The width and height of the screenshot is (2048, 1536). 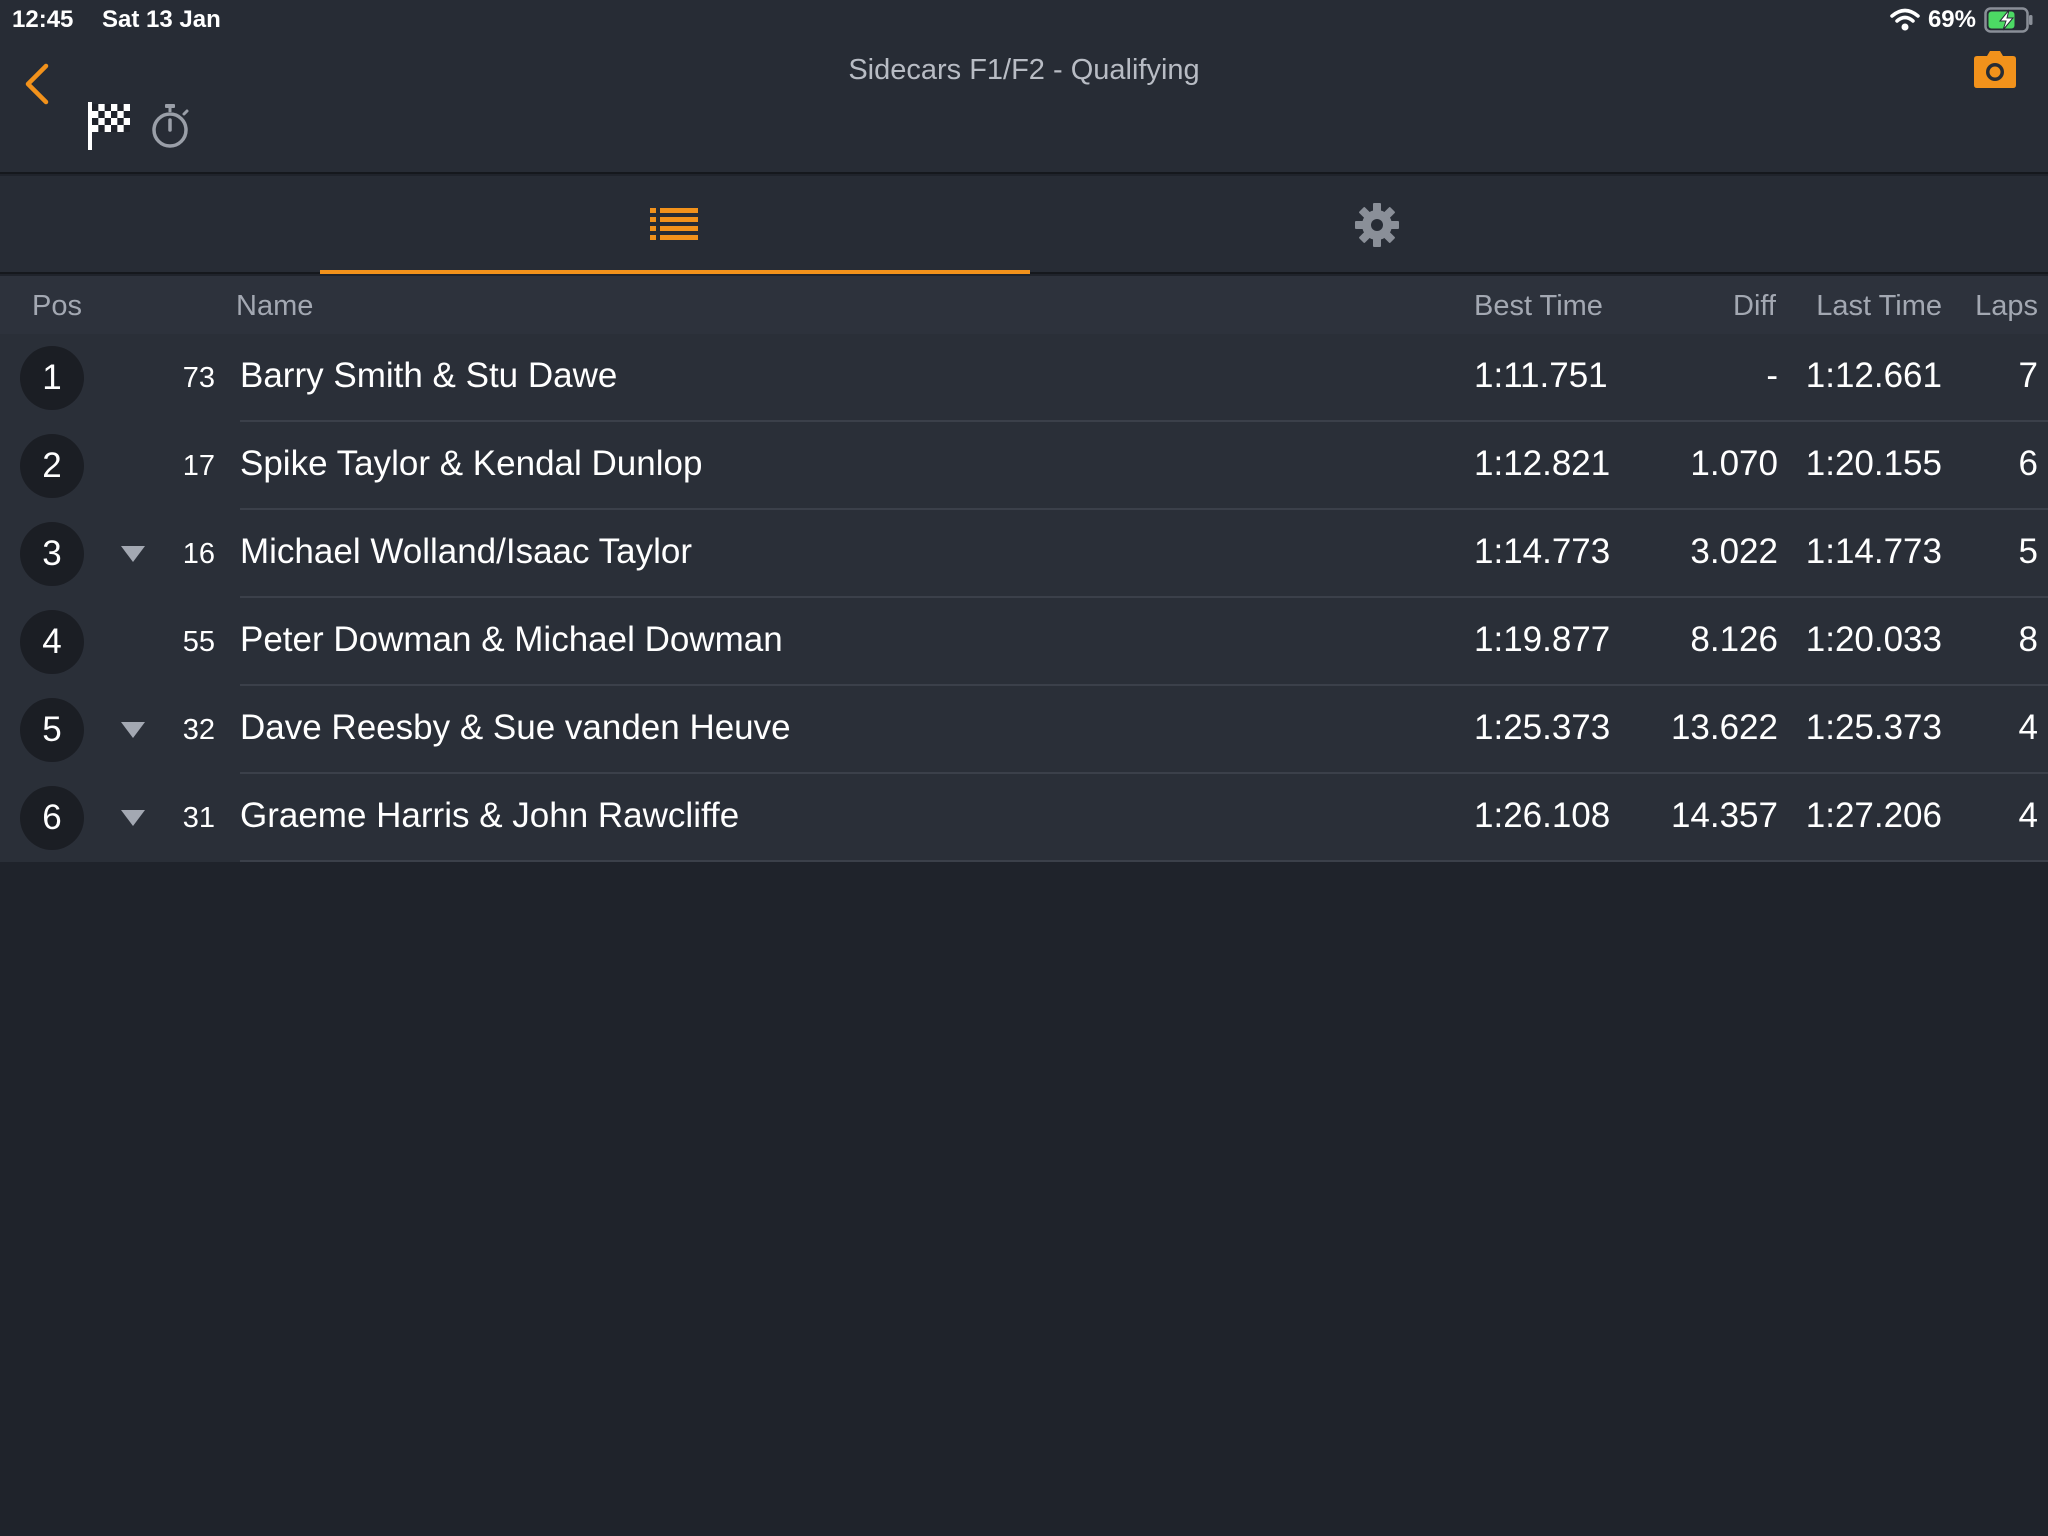 What do you see at coordinates (52, 818) in the screenshot?
I see `position-badge: 6` at bounding box center [52, 818].